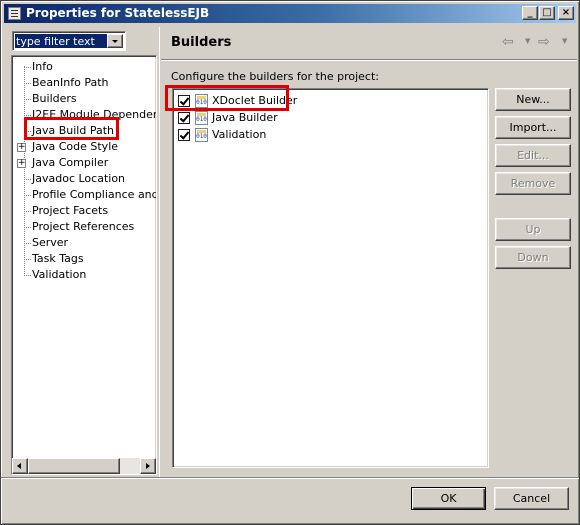 Image resolution: width=580 pixels, height=525 pixels. I want to click on title-bar: Properties for StatelessEJB _ □ ×, so click(290, 13).